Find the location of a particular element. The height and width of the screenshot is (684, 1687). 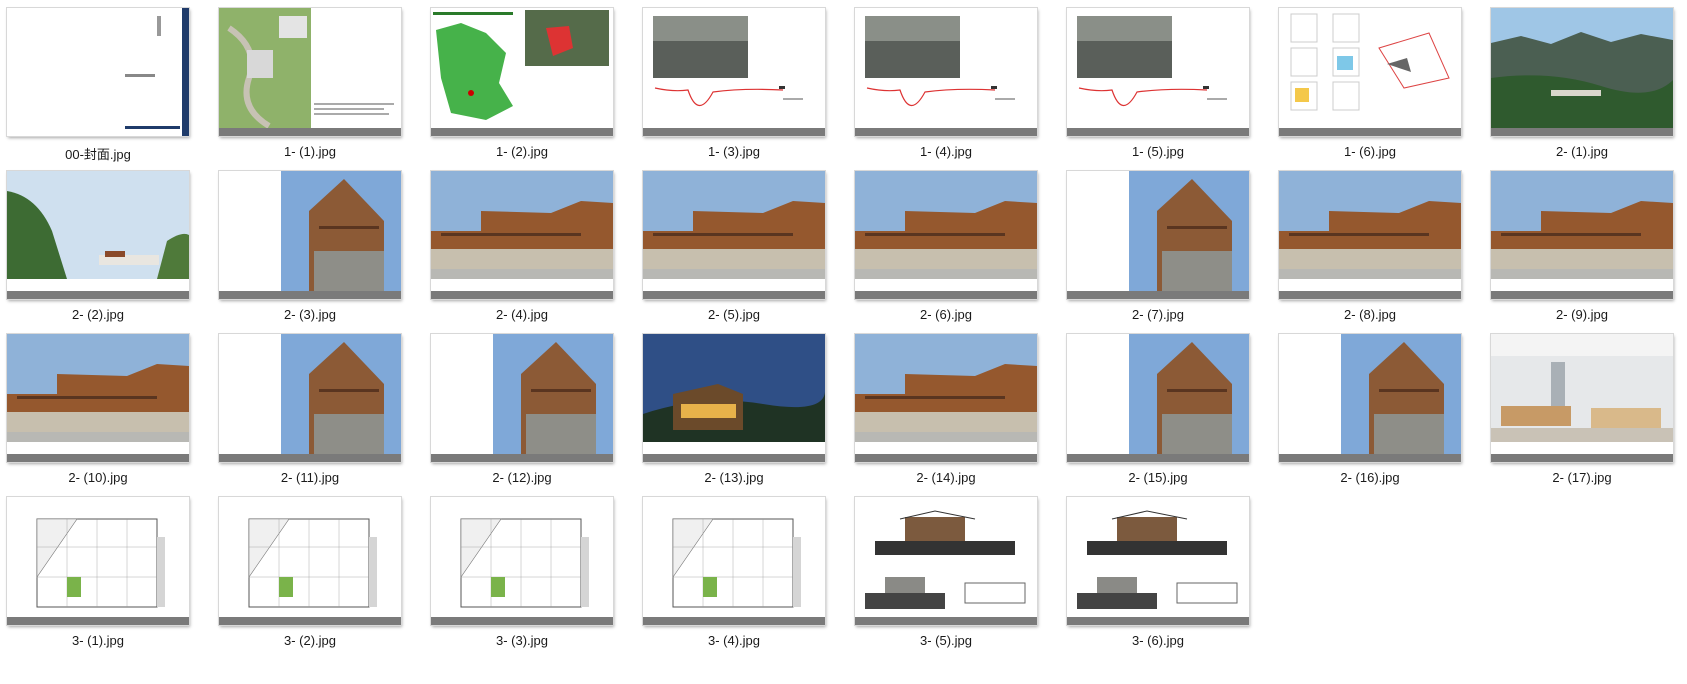

file-item: 3- (3).jpg is located at coordinates (522, 572).